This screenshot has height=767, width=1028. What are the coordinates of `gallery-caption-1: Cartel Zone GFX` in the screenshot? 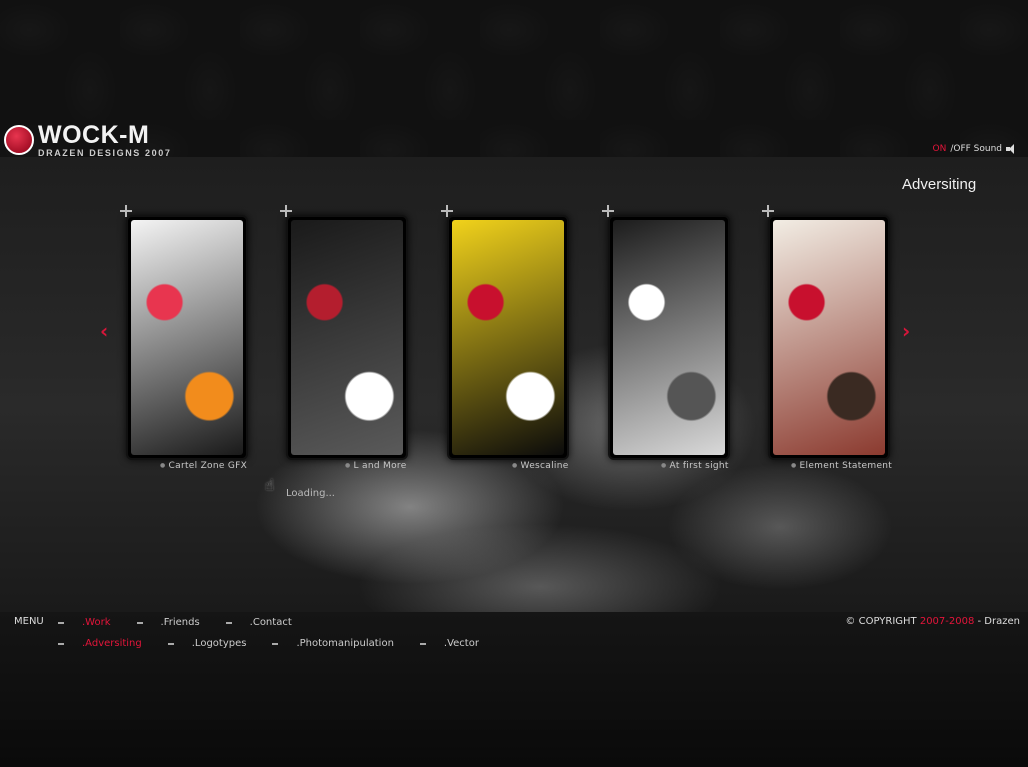 It's located at (203, 466).